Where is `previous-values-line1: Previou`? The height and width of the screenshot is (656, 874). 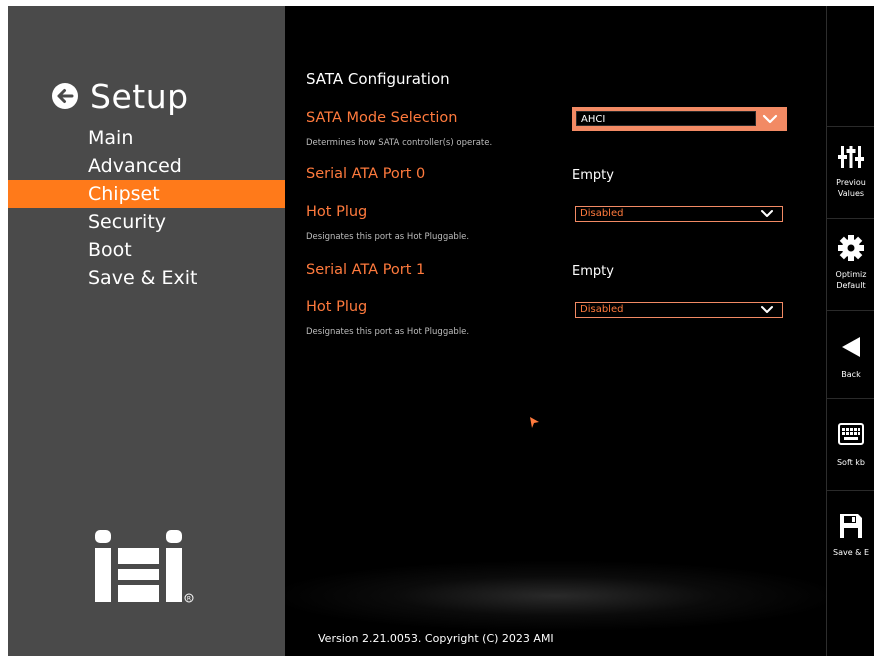
previous-values-line1: Previou is located at coordinates (851, 182).